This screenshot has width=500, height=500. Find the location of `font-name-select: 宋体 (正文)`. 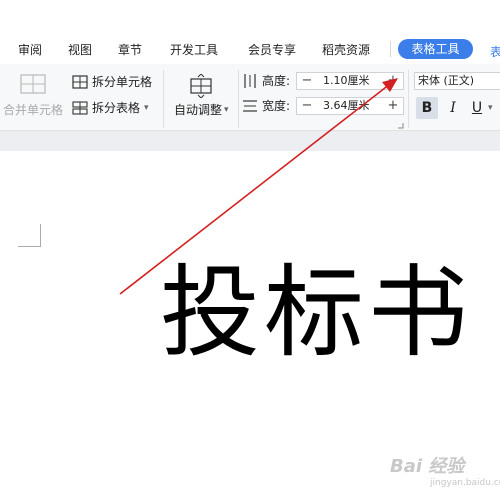

font-name-select: 宋体 (正文) is located at coordinates (457, 81).